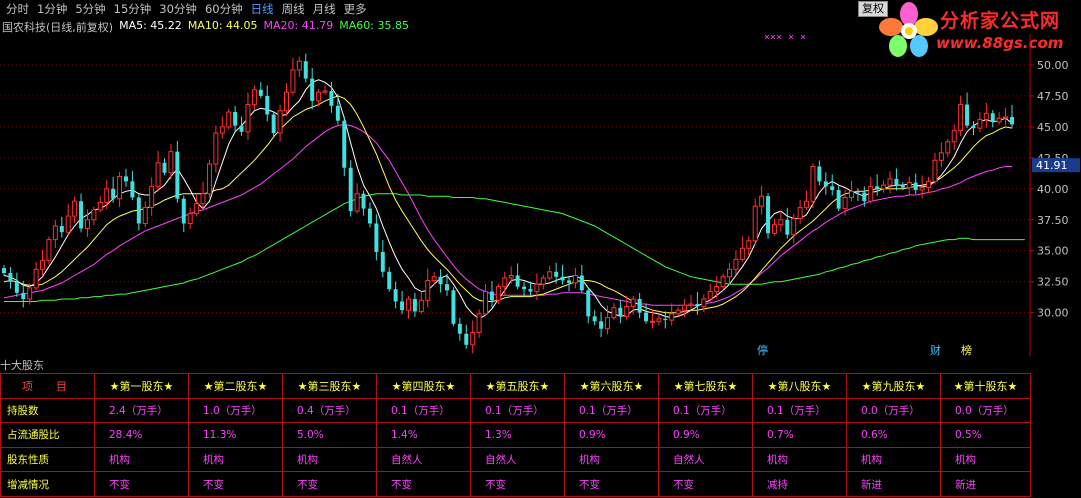 Image resolution: width=1081 pixels, height=498 pixels. I want to click on table-cell: 0.1（万手）, so click(705, 410).